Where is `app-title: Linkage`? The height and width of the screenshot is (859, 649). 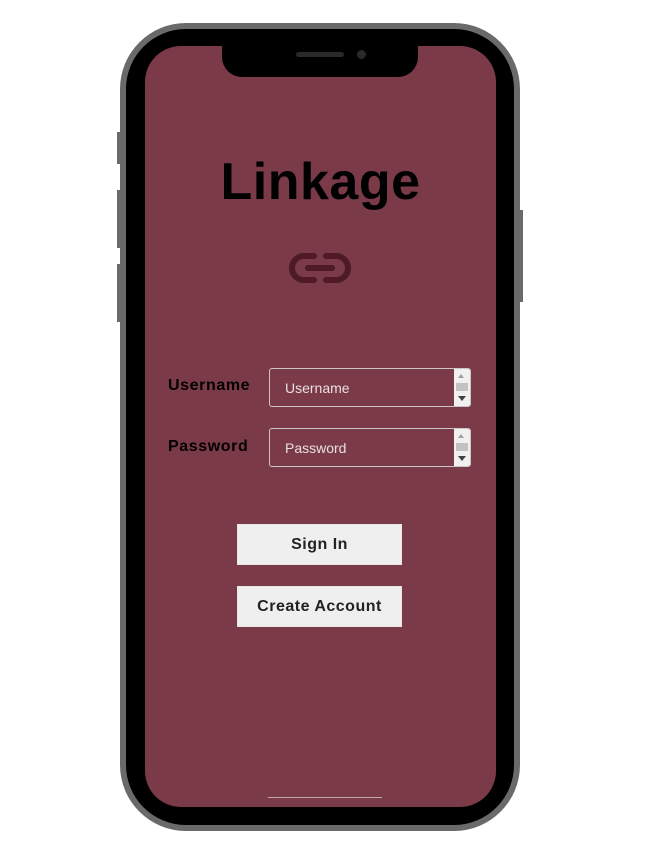
app-title: Linkage is located at coordinates (320, 182).